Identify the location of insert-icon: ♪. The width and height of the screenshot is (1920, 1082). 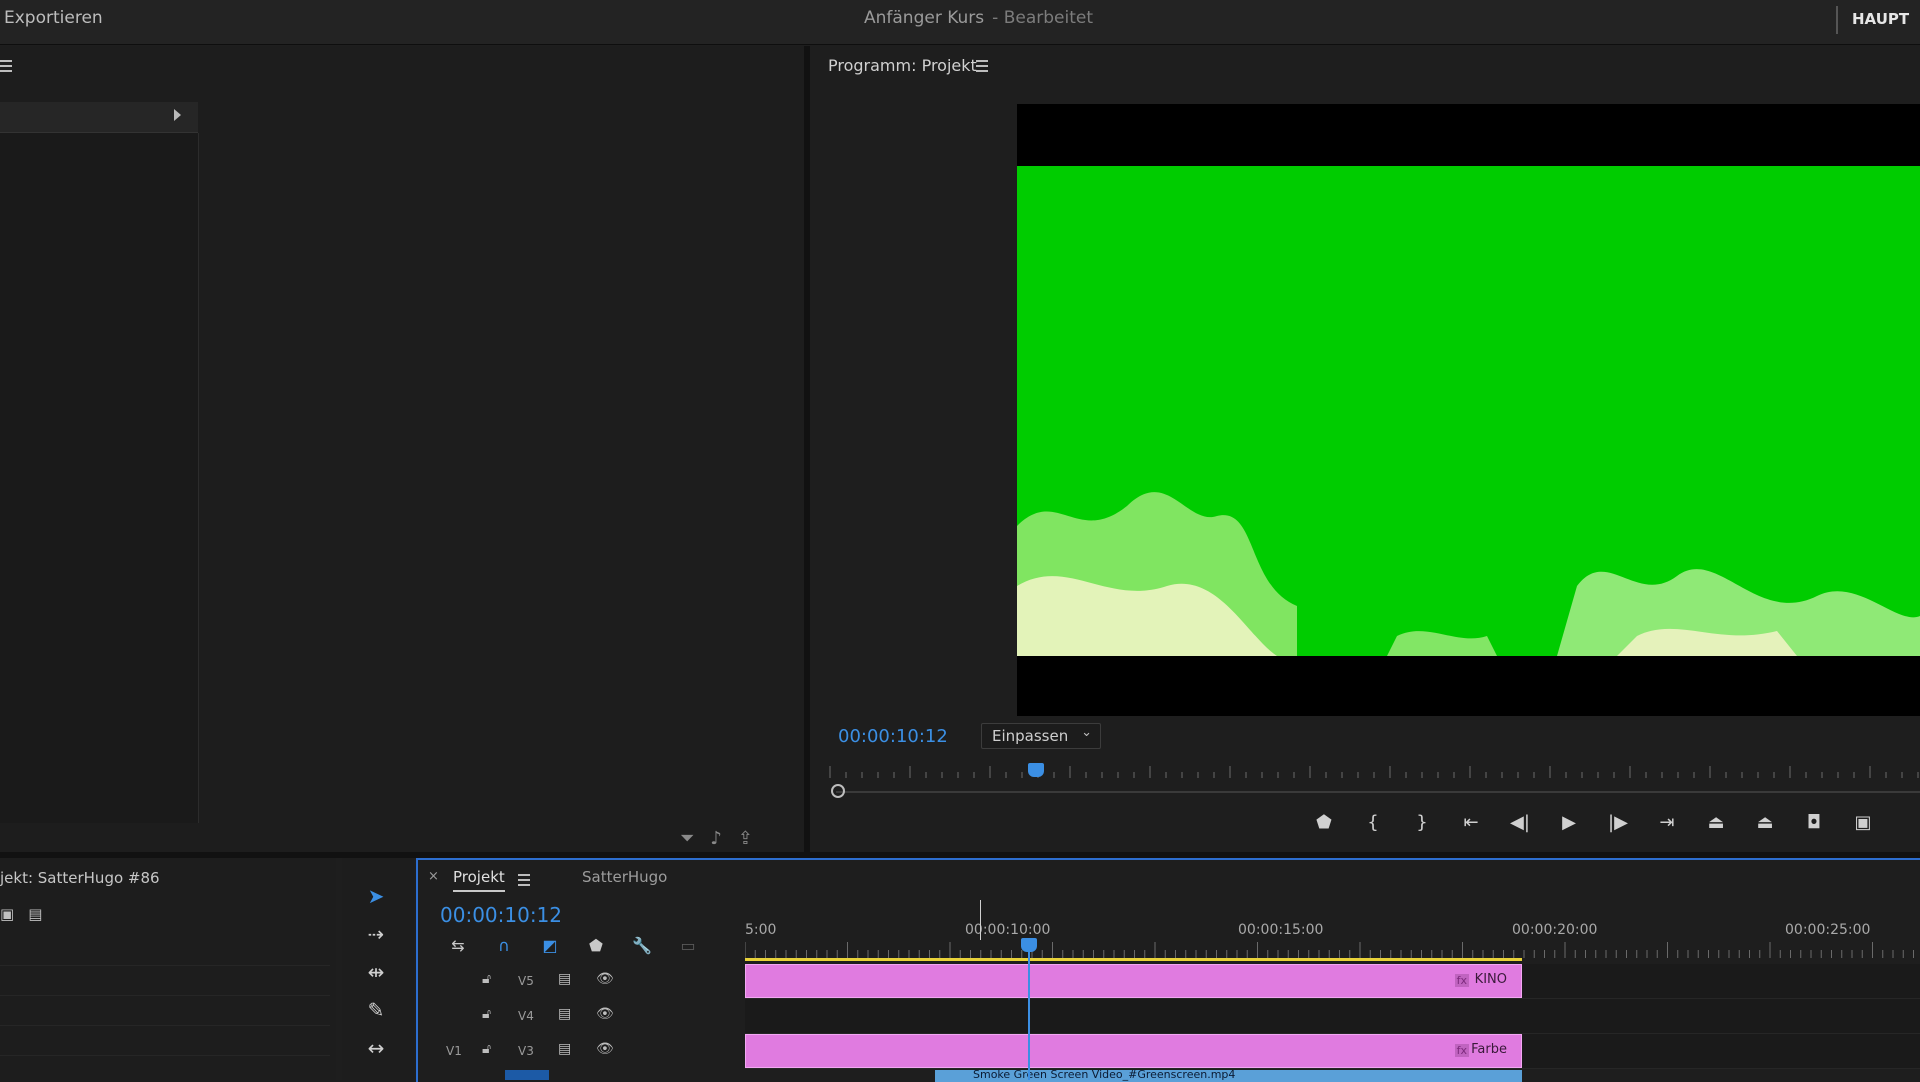
(716, 838).